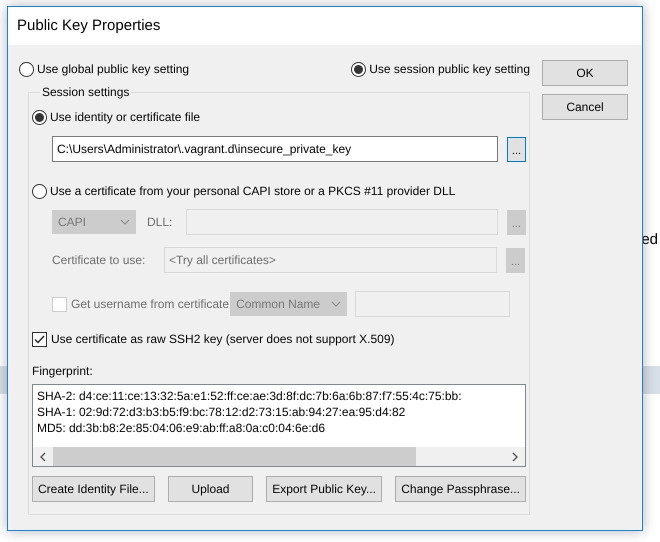 The image size is (660, 542). Describe the element at coordinates (253, 191) in the screenshot. I see `radio-label: Use a certificate from your personal CAPI store or a PKCS #11 provider DLL` at that location.